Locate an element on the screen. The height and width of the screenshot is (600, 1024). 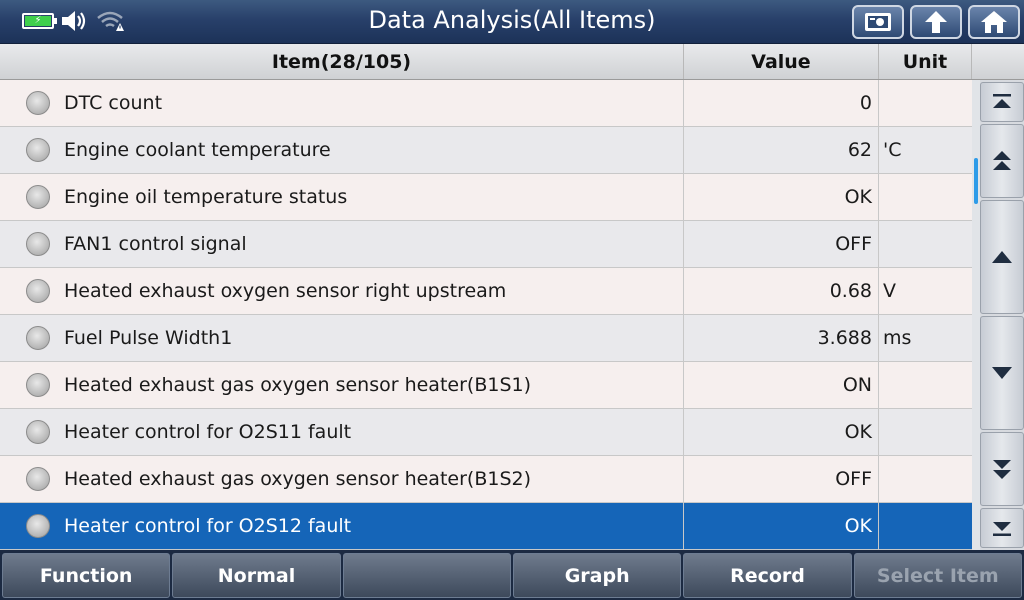
item-value: 0.68 is located at coordinates (781, 291).